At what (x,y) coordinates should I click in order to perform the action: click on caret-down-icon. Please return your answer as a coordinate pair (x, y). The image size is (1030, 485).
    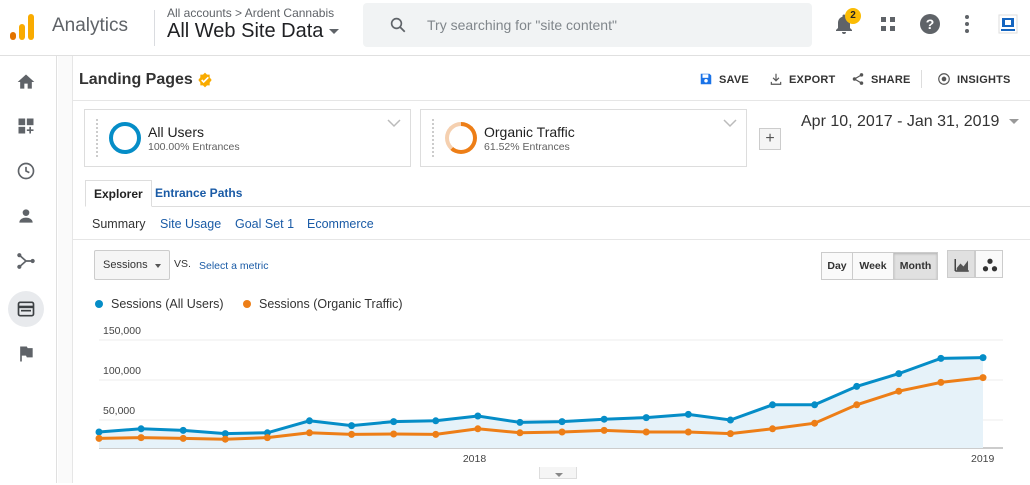
    Looking at the image, I should click on (334, 32).